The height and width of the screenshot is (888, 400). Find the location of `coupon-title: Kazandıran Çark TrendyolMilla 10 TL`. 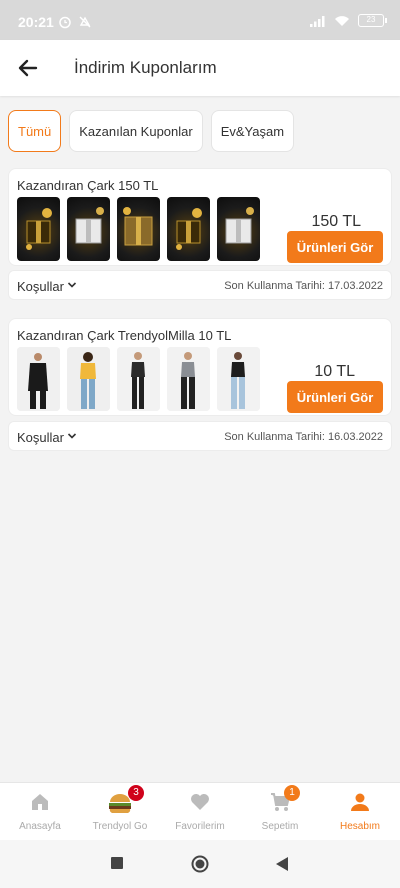

coupon-title: Kazandıran Çark TrendyolMilla 10 TL is located at coordinates (124, 335).